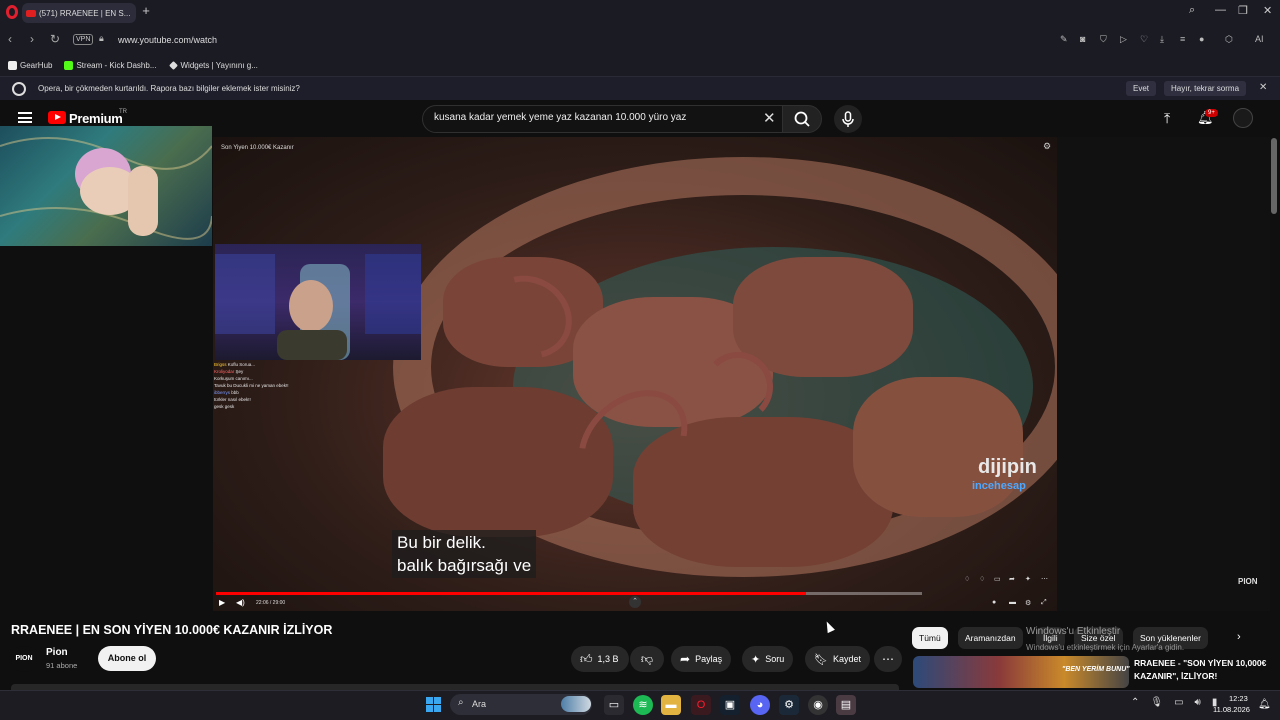  Describe the element at coordinates (1044, 603) in the screenshot. I see `fullscreen-icon: ⤢` at that location.